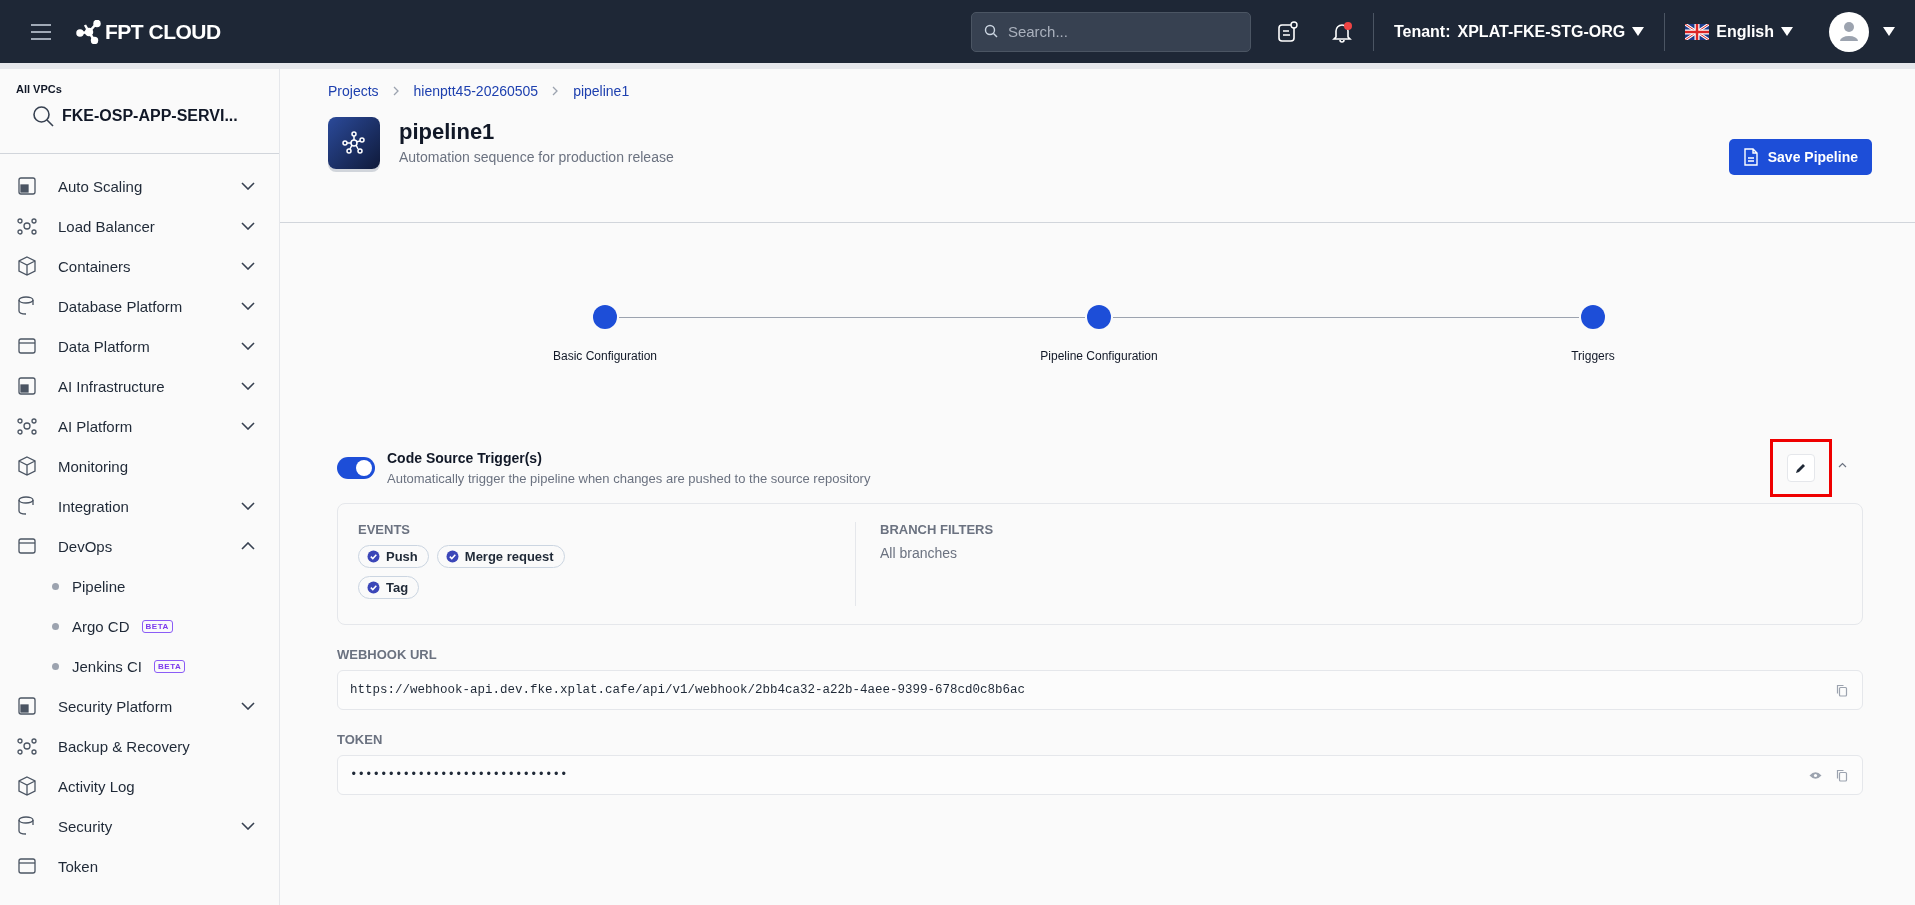 This screenshot has width=1915, height=905. Describe the element at coordinates (1099, 356) in the screenshot. I see `step-label: Pipeline Configuration` at that location.